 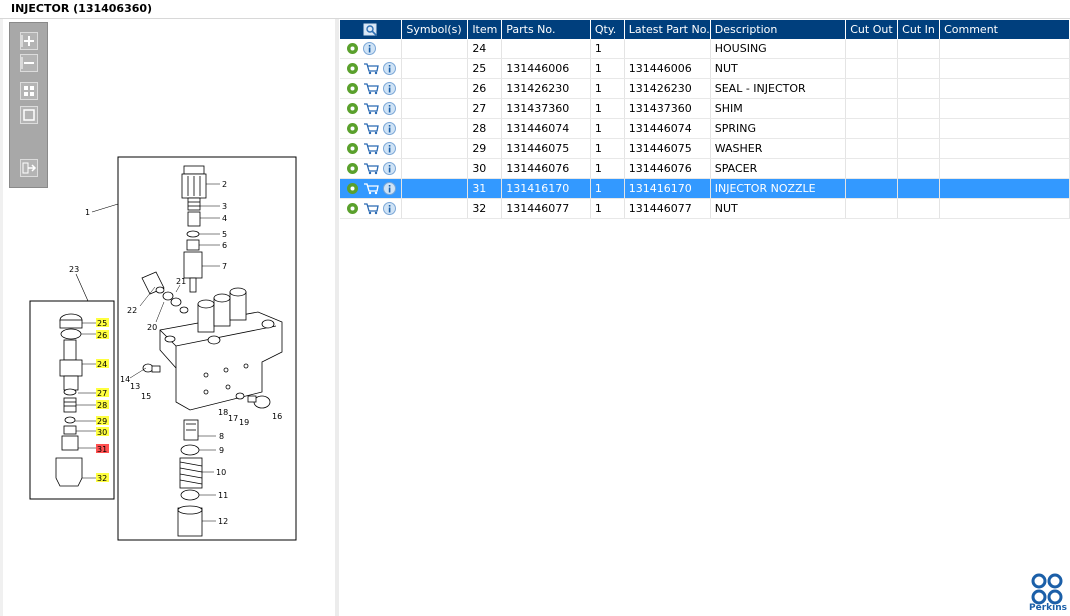 I want to click on fit-window-icon, so click(x=29, y=115).